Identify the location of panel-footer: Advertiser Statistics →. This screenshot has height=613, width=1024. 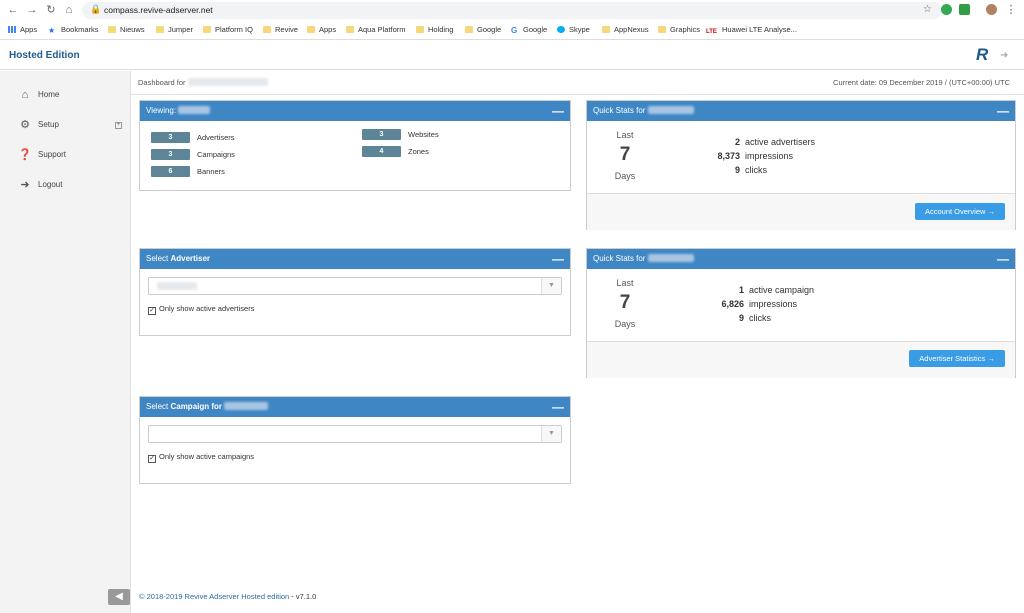
(801, 359).